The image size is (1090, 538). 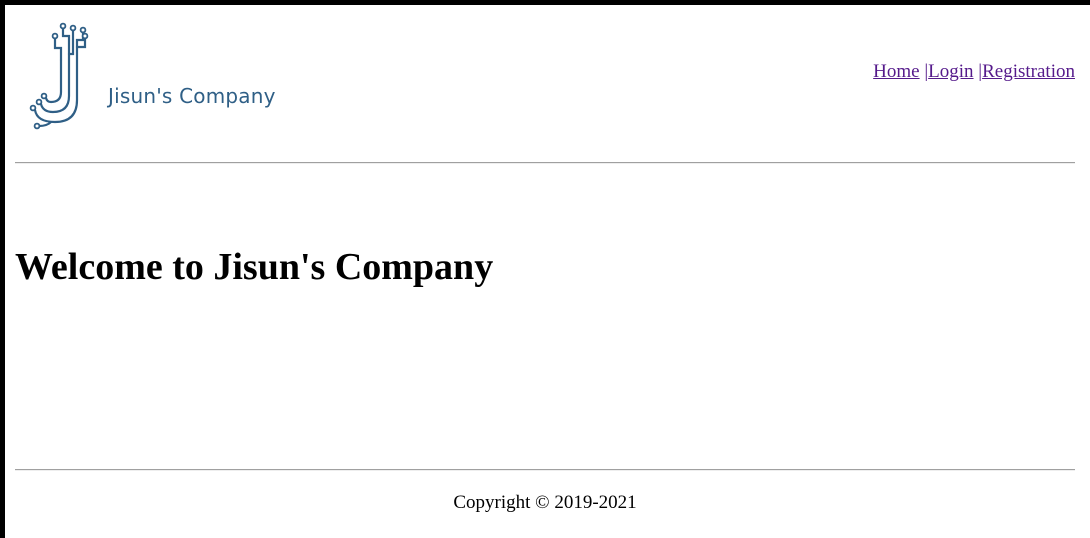 I want to click on main-navigation: Home |Login |Registration, so click(x=974, y=72).